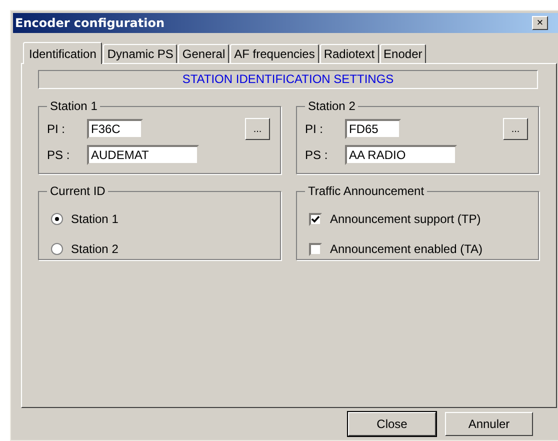 This screenshot has width=558, height=441. I want to click on dialog-button: Close, so click(392, 424).